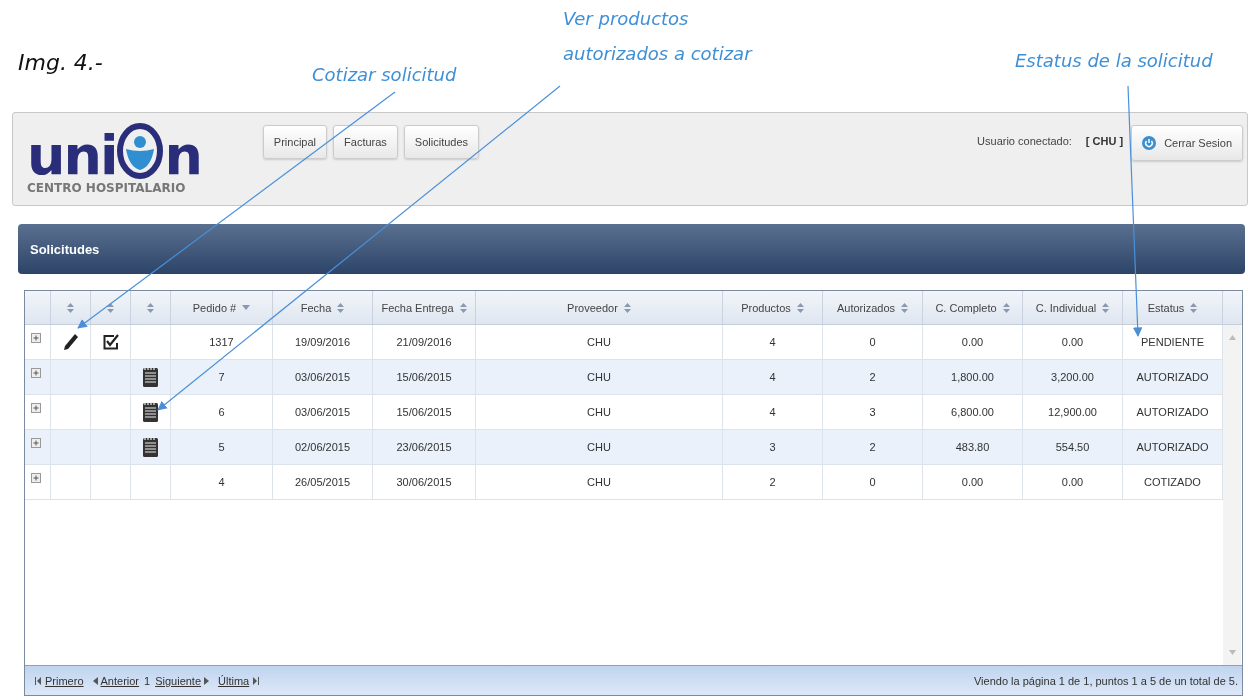 Image resolution: width=1248 pixels, height=700 pixels. Describe the element at coordinates (120, 680) in the screenshot. I see `pager-link: Anterior` at that location.